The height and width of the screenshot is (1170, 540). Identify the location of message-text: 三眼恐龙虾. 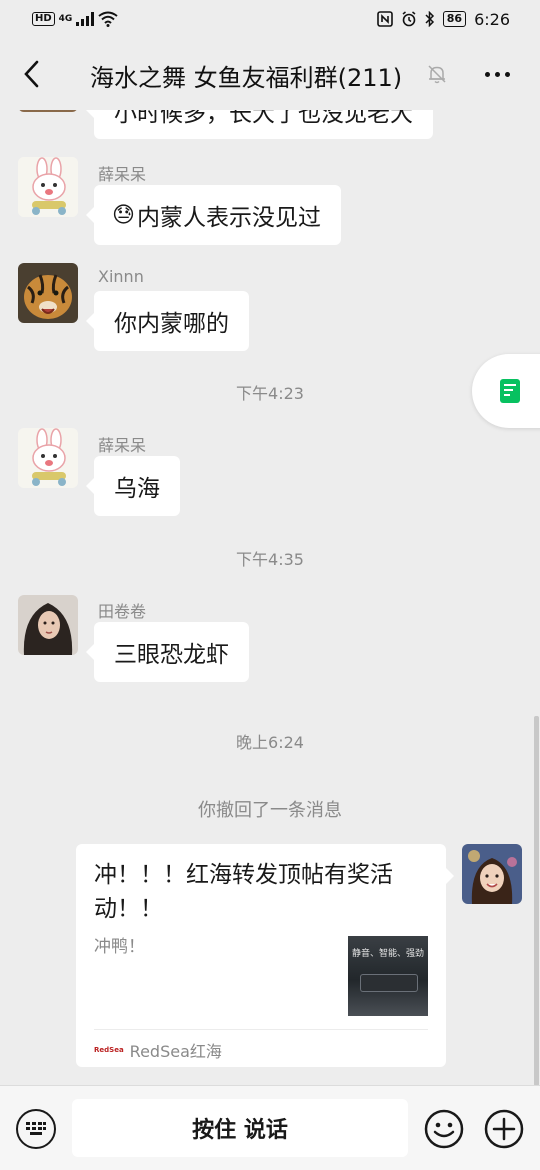
(171, 655).